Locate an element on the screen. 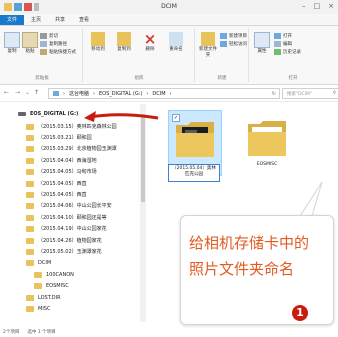 The image size is (338, 337). copy-path-button: 复制路径 is located at coordinates (53, 44).